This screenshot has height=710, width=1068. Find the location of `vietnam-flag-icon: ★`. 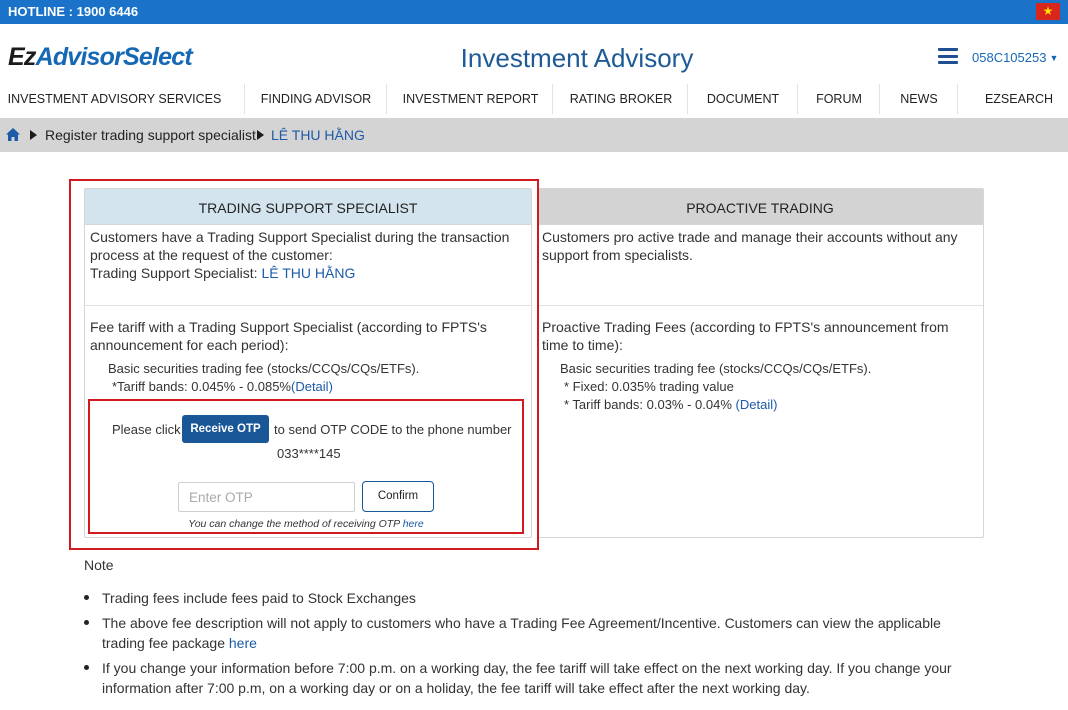

vietnam-flag-icon: ★ is located at coordinates (1048, 11).